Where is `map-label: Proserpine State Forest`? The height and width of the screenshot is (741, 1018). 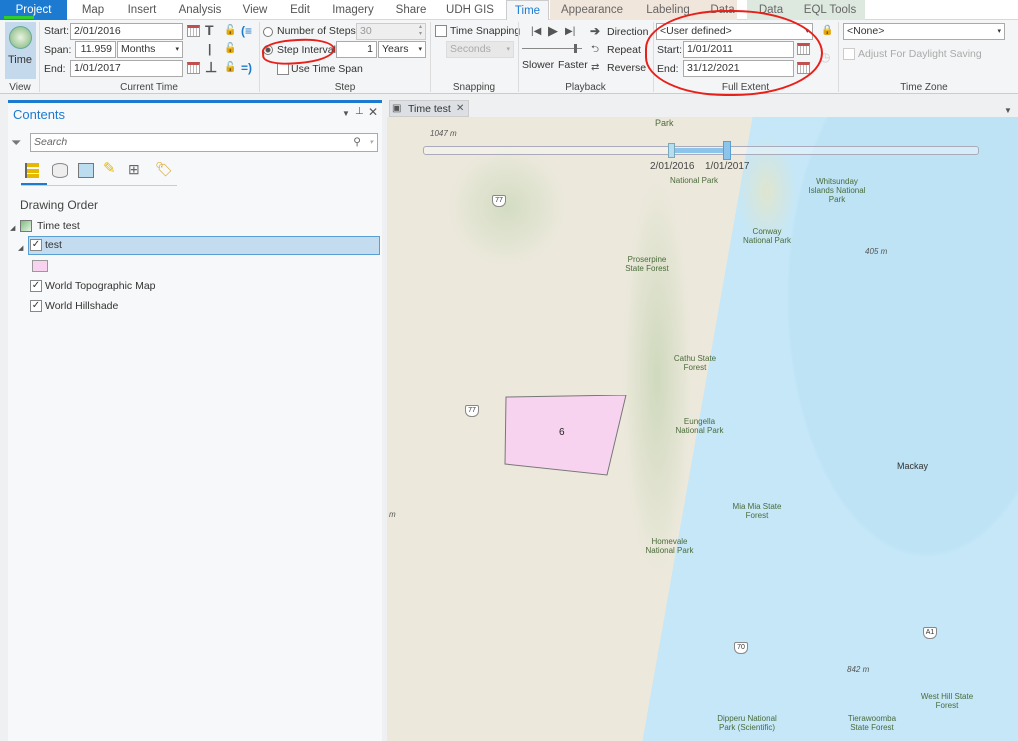 map-label: Proserpine State Forest is located at coordinates (647, 264).